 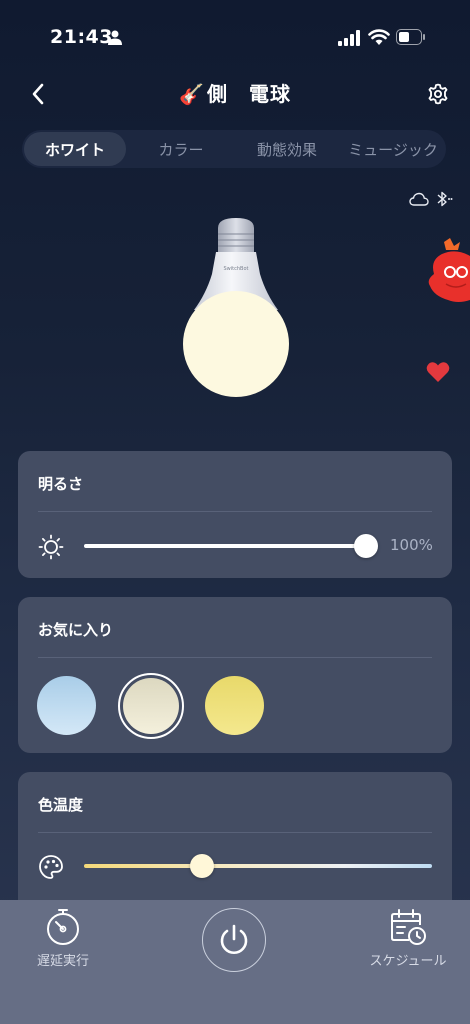 What do you see at coordinates (115, 37) in the screenshot?
I see `person-icon` at bounding box center [115, 37].